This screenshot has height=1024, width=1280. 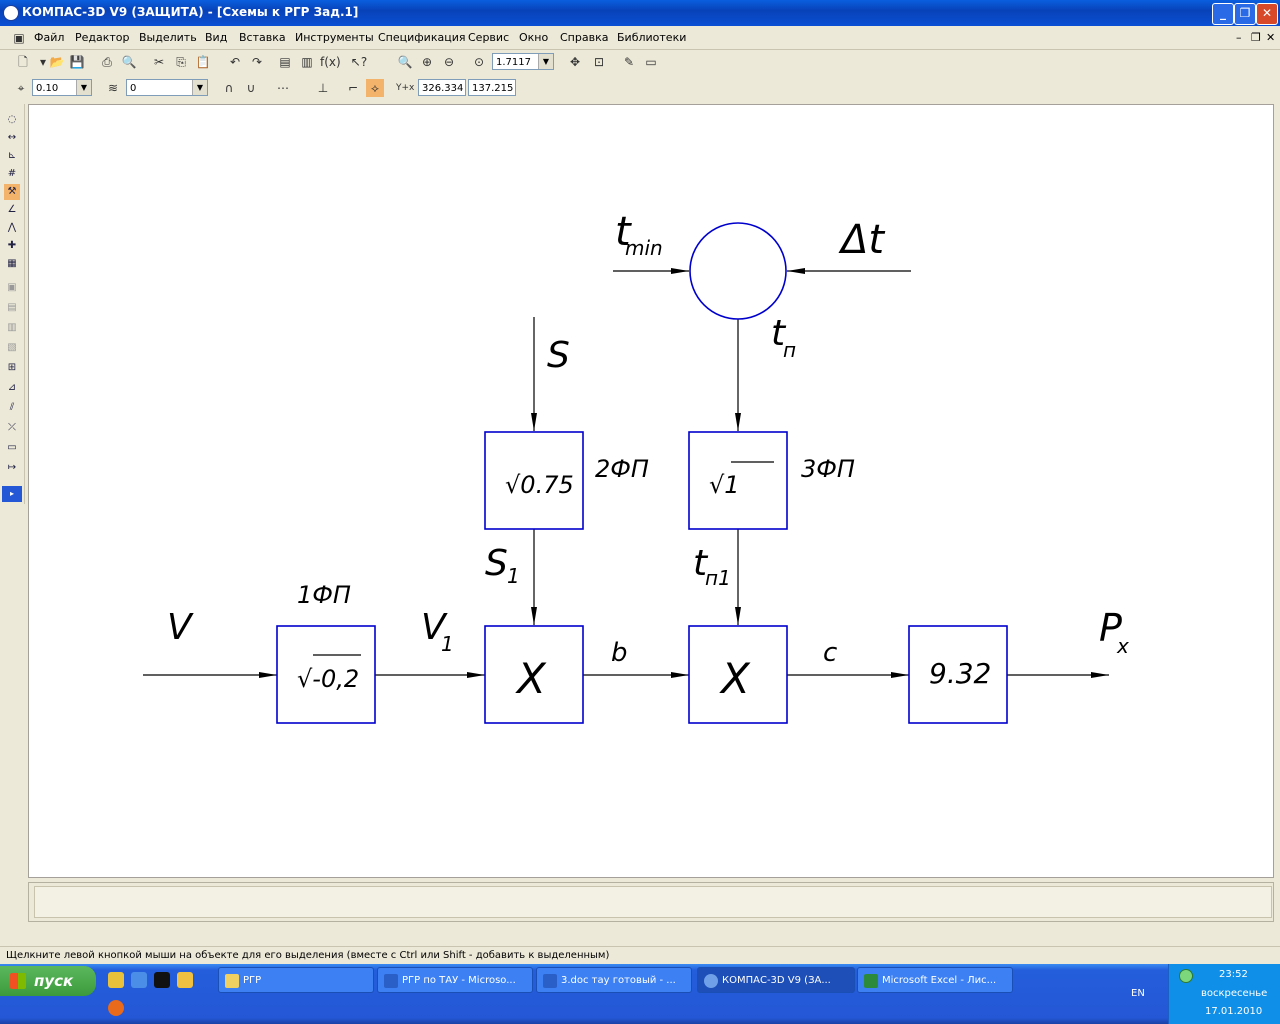 What do you see at coordinates (12, 408) in the screenshot?
I see `equidistant-icon: ⫽` at bounding box center [12, 408].